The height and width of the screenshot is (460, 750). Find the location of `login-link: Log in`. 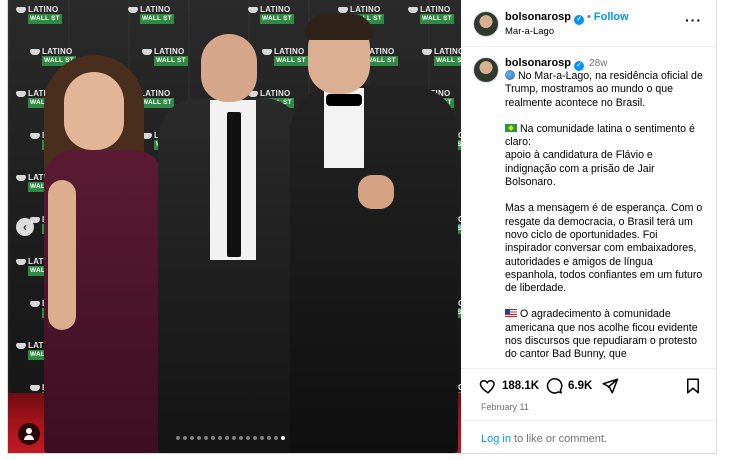

login-link: Log in is located at coordinates (496, 439).